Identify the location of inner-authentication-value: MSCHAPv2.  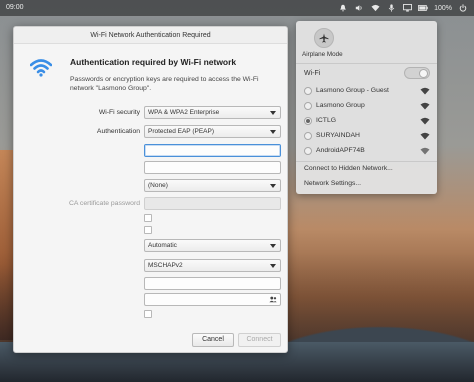
(165, 265).